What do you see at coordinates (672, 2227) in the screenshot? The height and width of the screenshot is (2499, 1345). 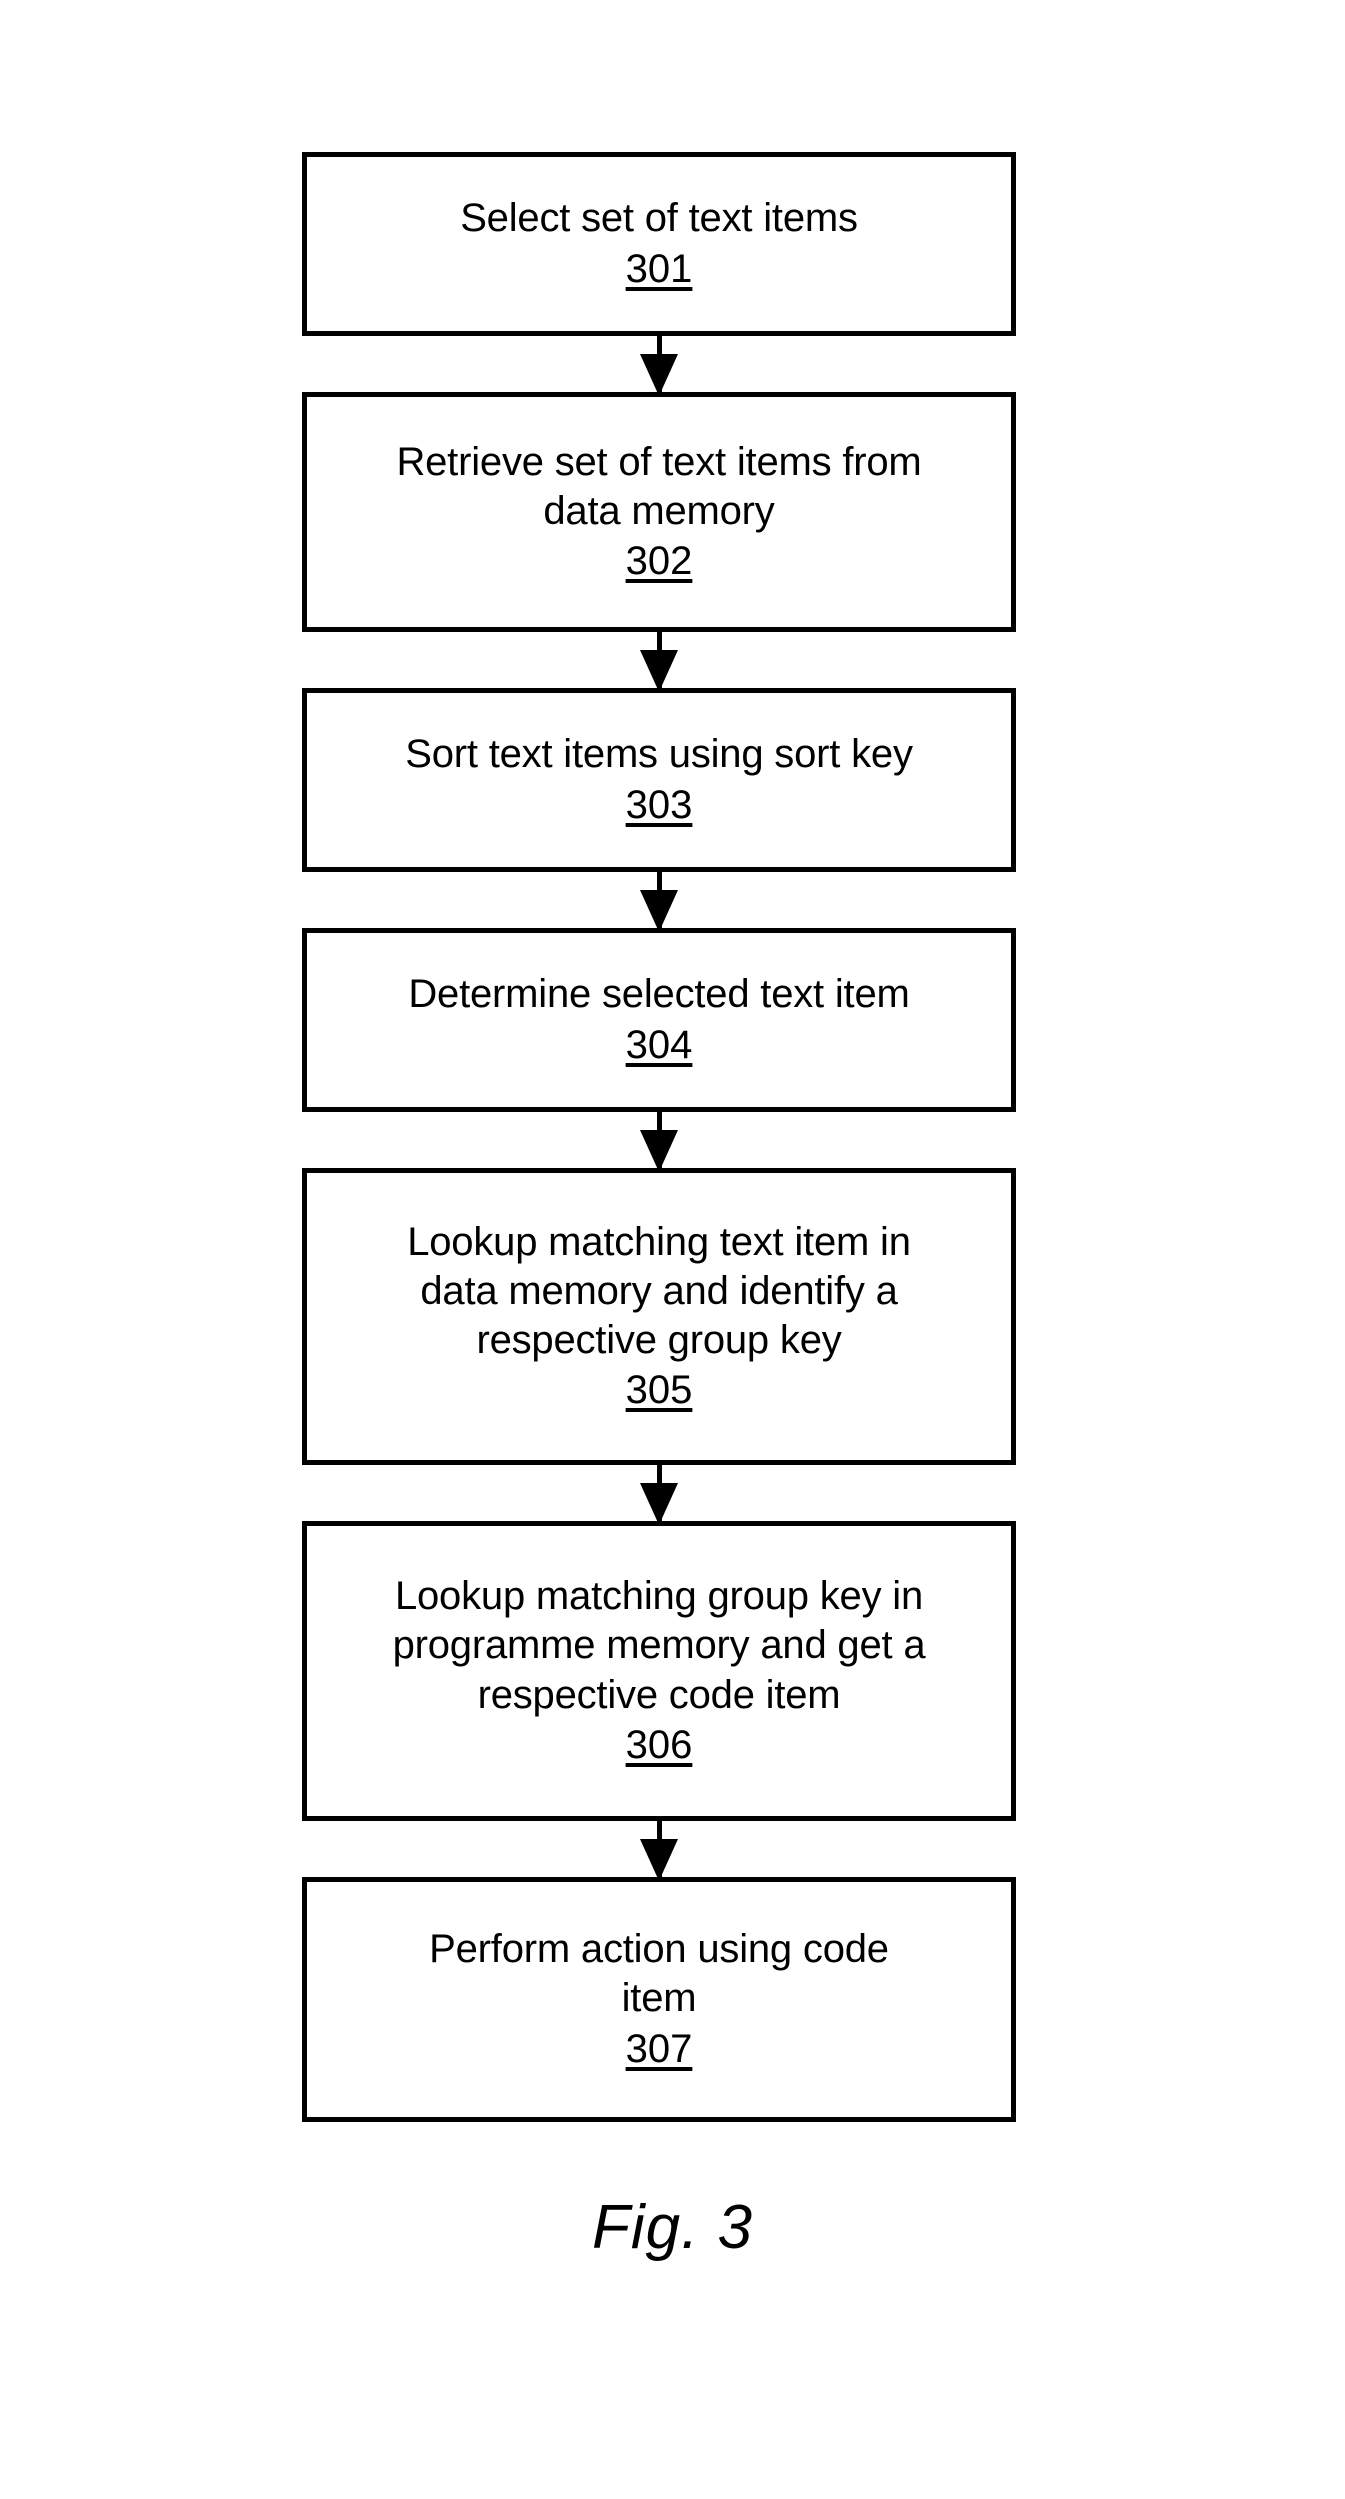 I see `figure-caption: Fig. 3` at bounding box center [672, 2227].